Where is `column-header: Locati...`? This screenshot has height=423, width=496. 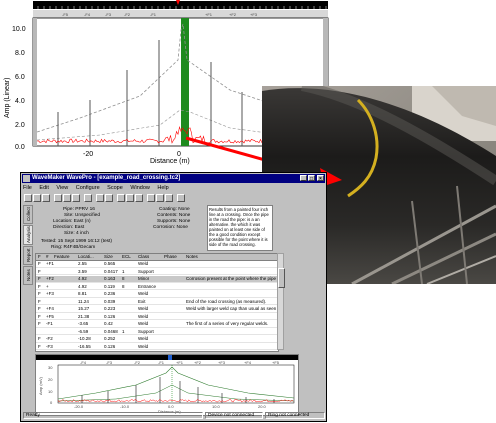 column-header: Locati... is located at coordinates (86, 257).